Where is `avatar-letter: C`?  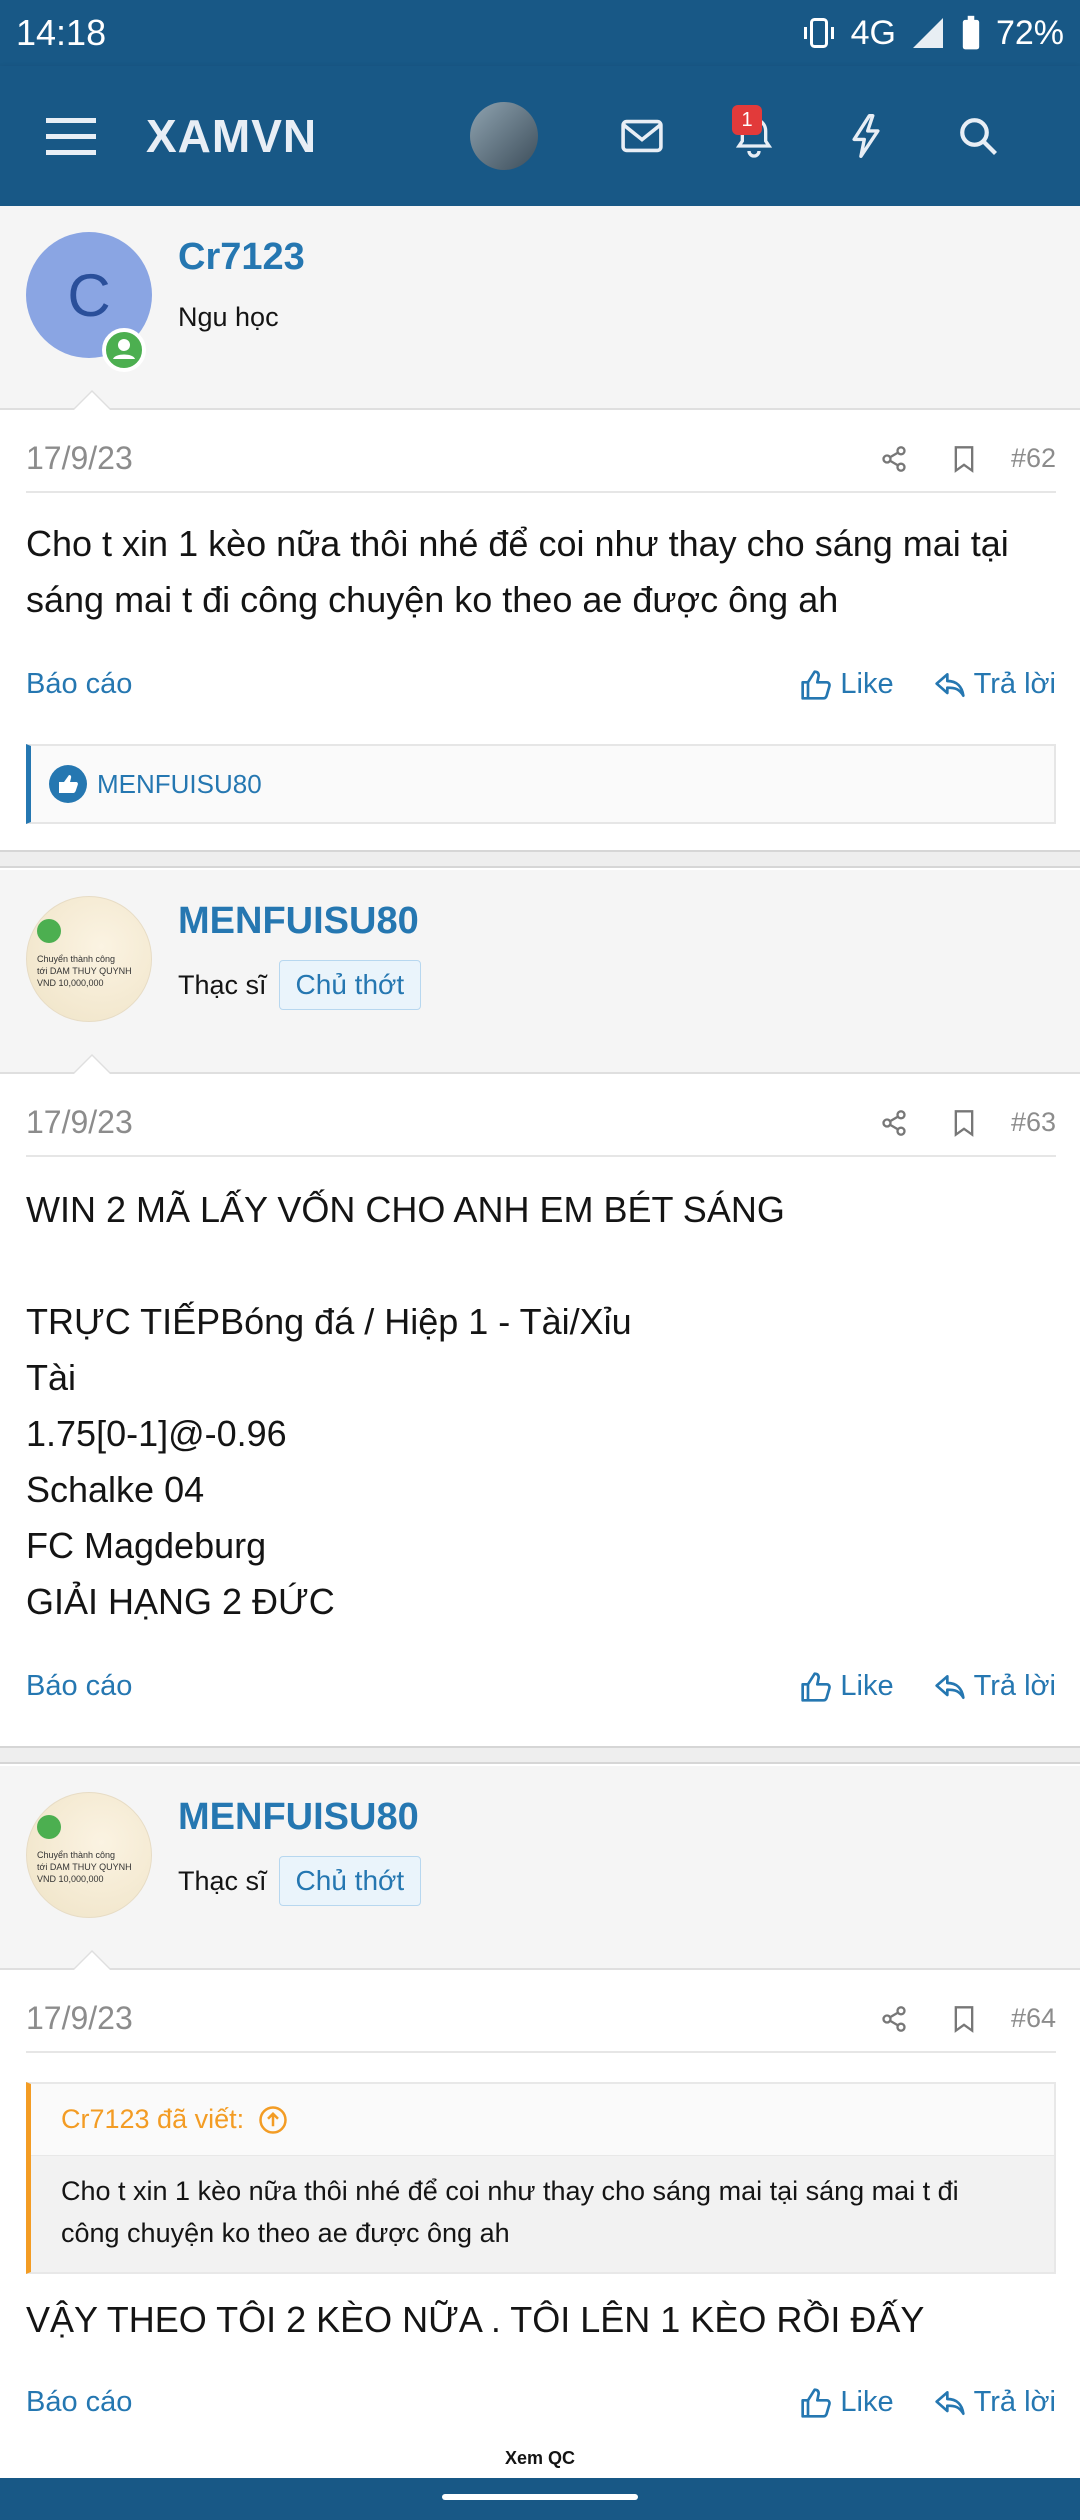
avatar-letter: C is located at coordinates (89, 295).